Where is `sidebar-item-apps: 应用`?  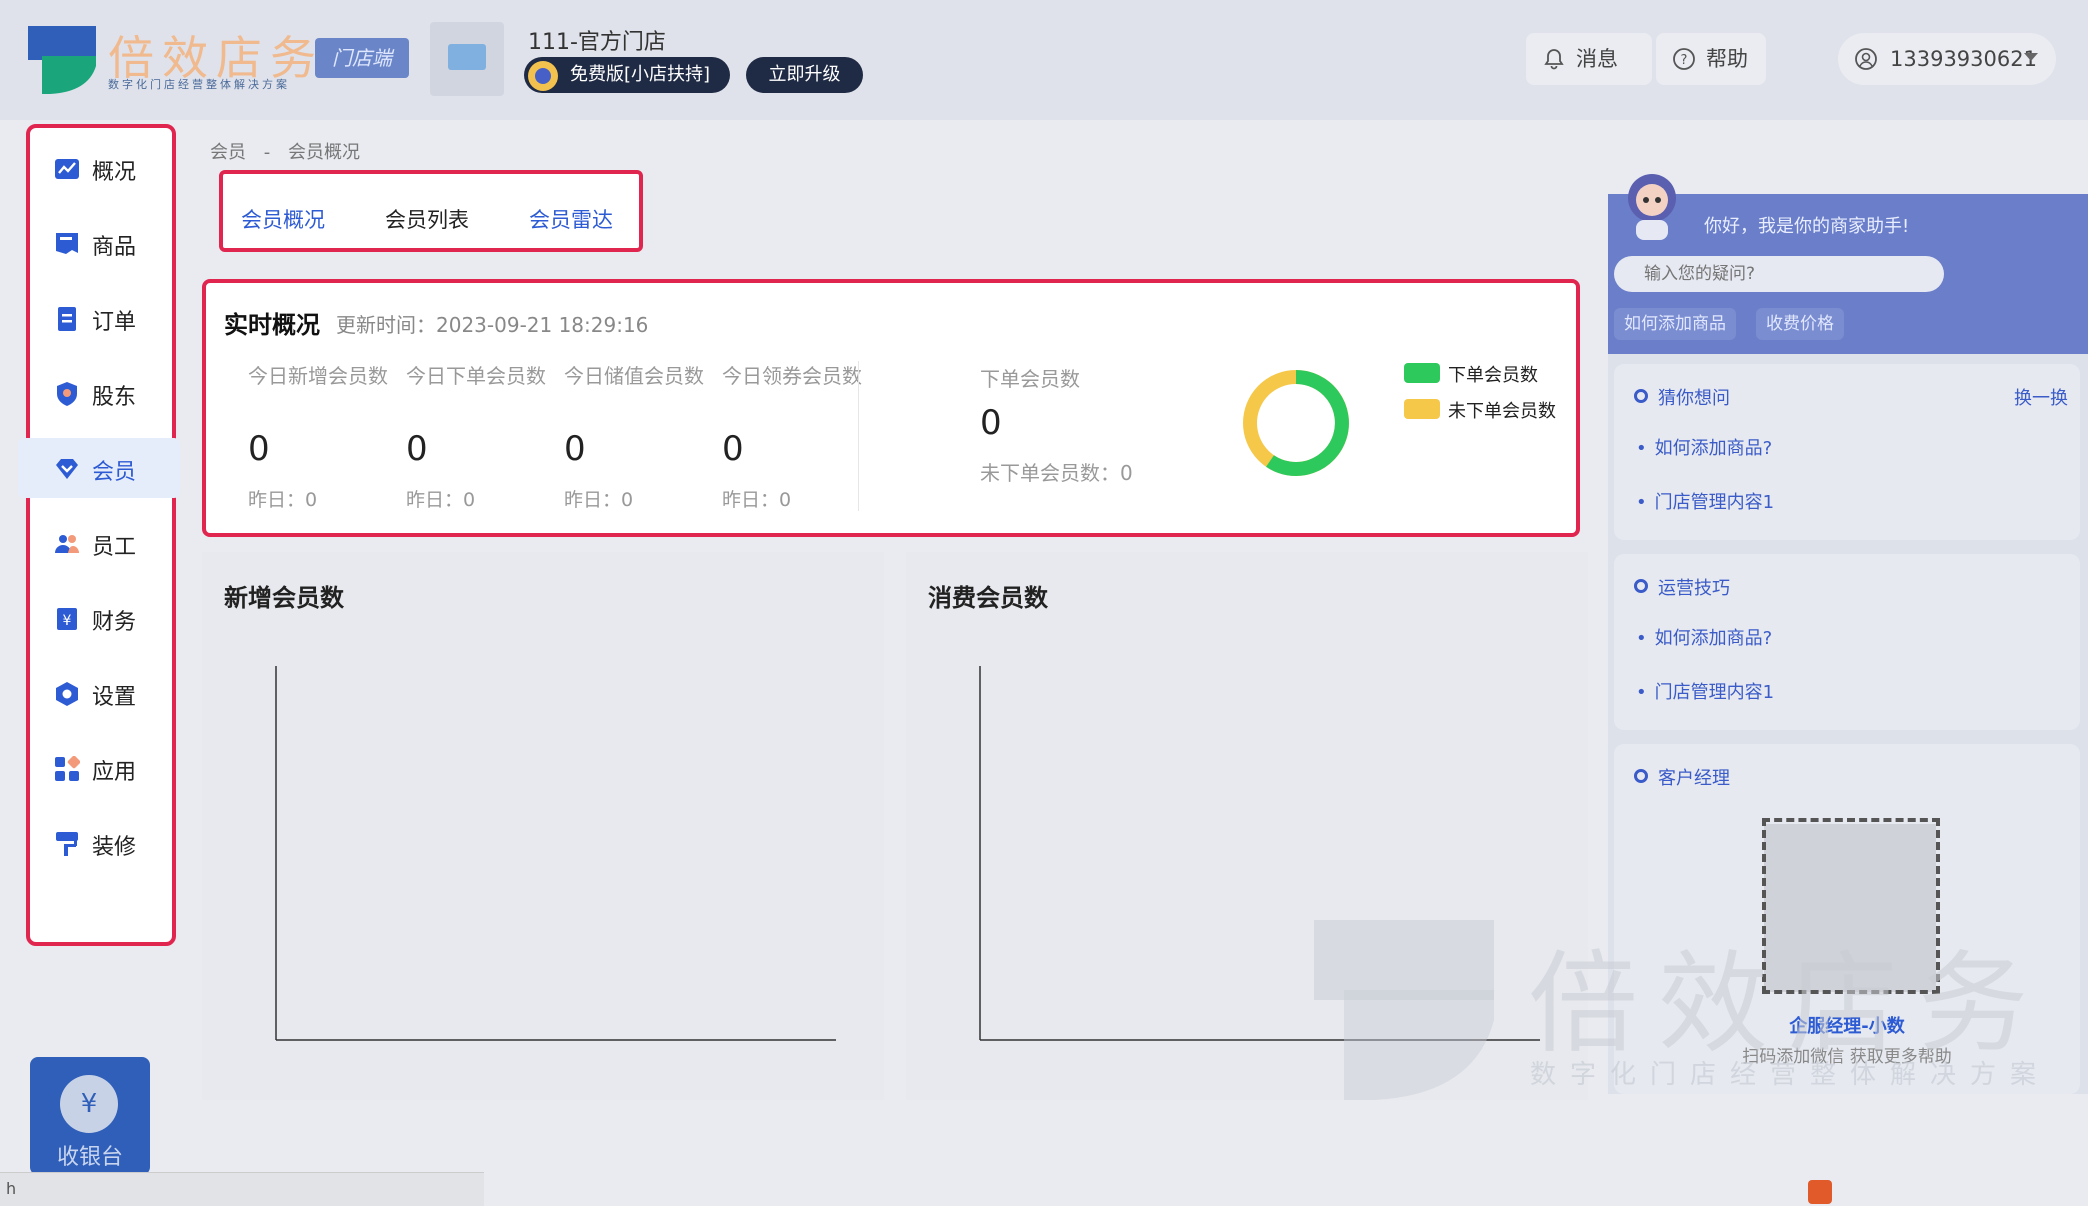 sidebar-item-apps: 应用 is located at coordinates (104, 768).